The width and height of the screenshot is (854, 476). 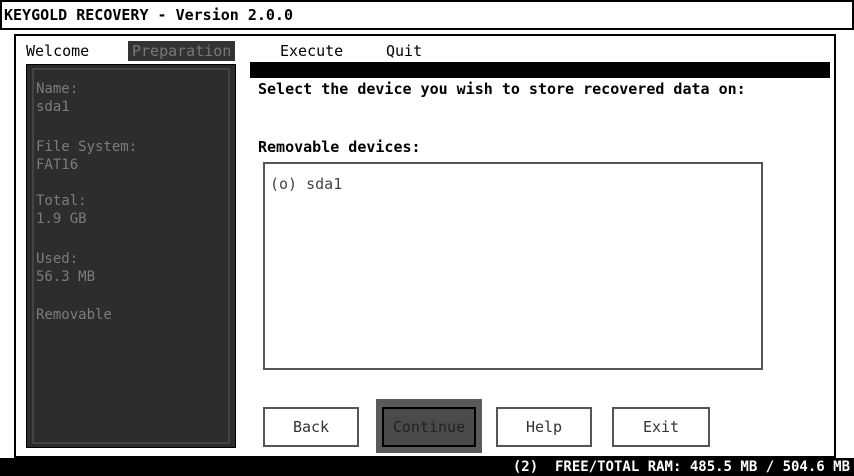 What do you see at coordinates (57, 165) in the screenshot?
I see `filesystem-value: FAT16` at bounding box center [57, 165].